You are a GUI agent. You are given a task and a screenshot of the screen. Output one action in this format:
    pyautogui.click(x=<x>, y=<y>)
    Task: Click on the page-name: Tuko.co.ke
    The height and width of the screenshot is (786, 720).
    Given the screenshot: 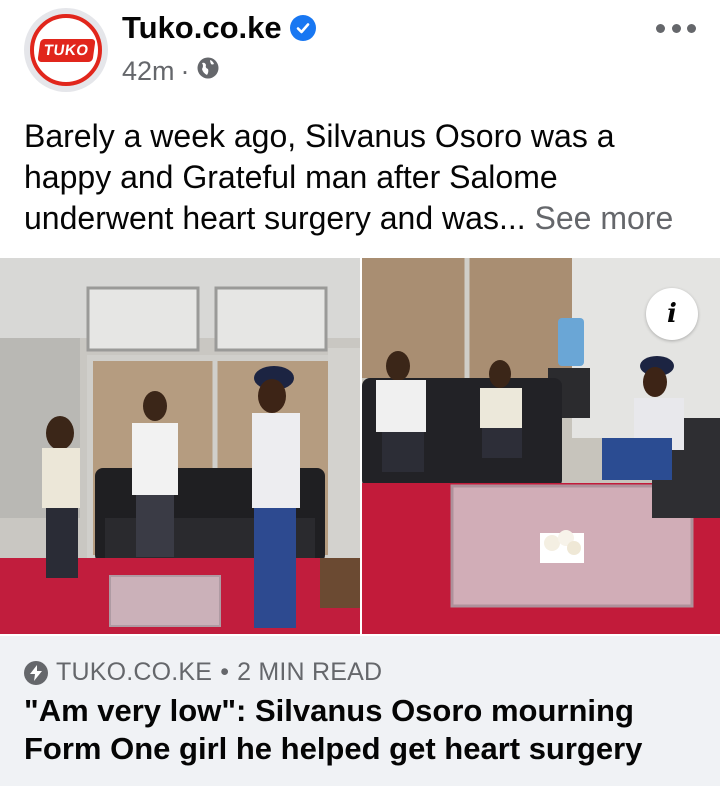 What is the action you would take?
    pyautogui.click(x=219, y=28)
    